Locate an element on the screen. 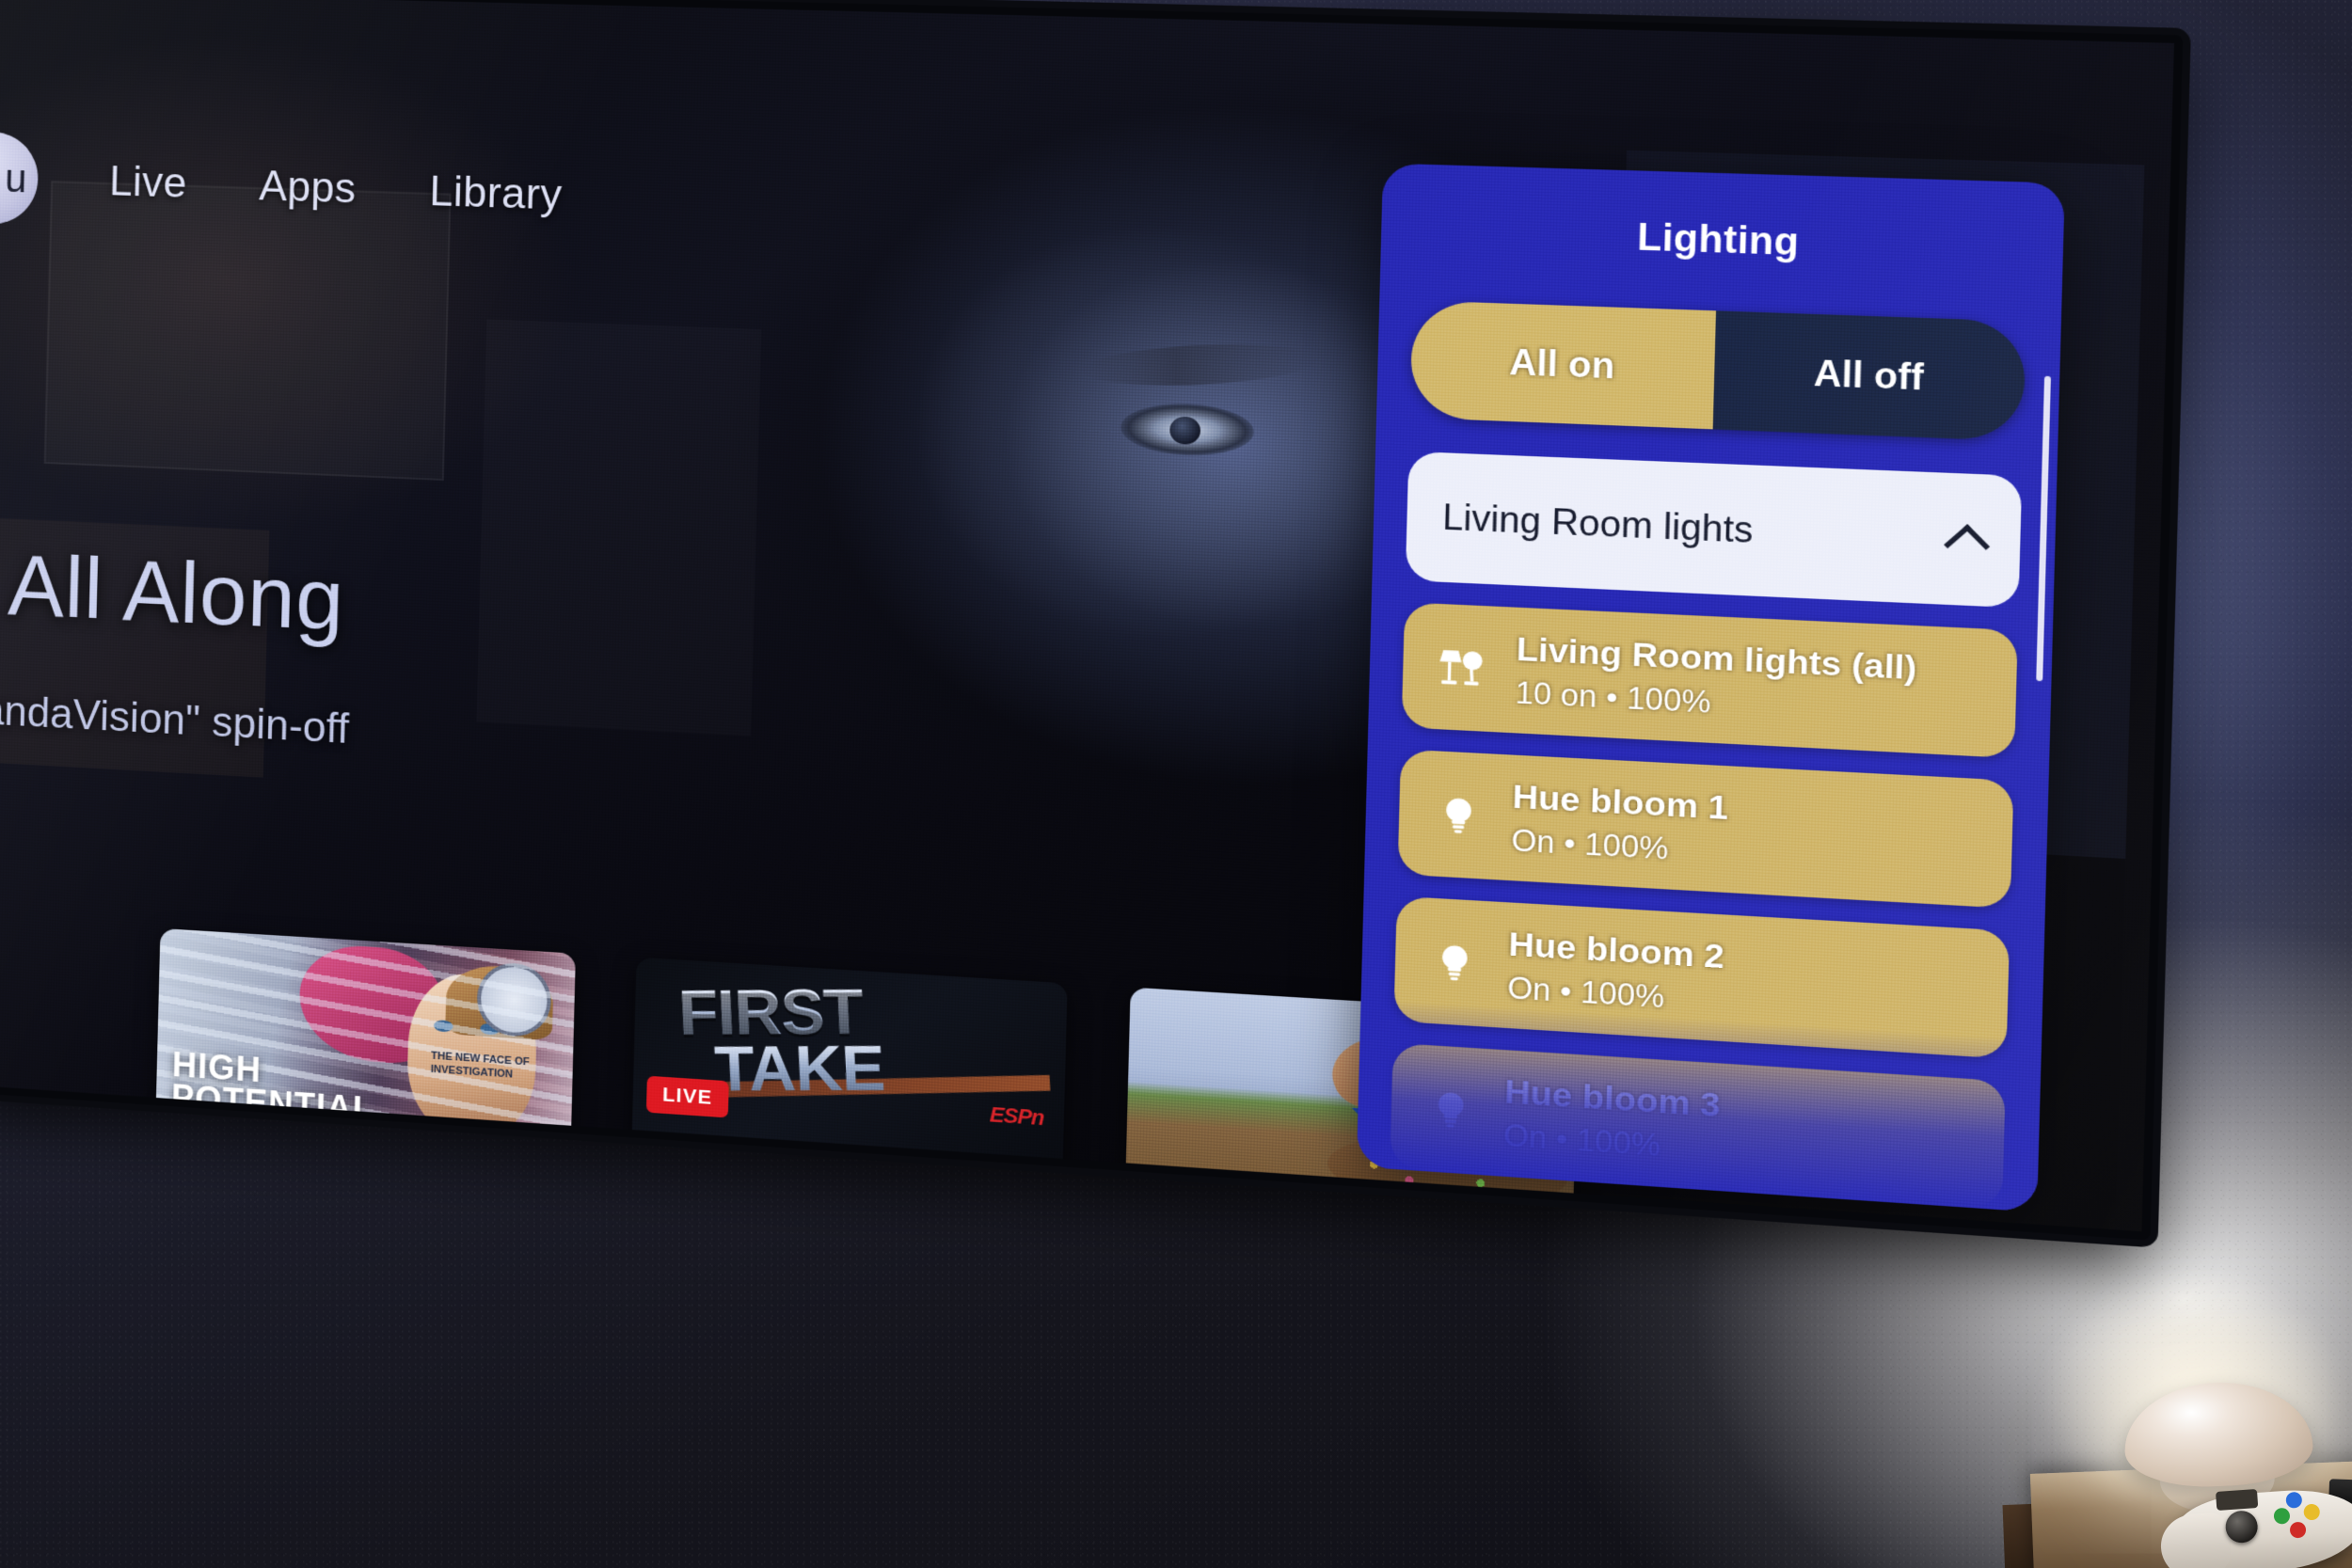 This screenshot has height=1568, width=2352. espn-logo-icon: ESPn is located at coordinates (1016, 1116).